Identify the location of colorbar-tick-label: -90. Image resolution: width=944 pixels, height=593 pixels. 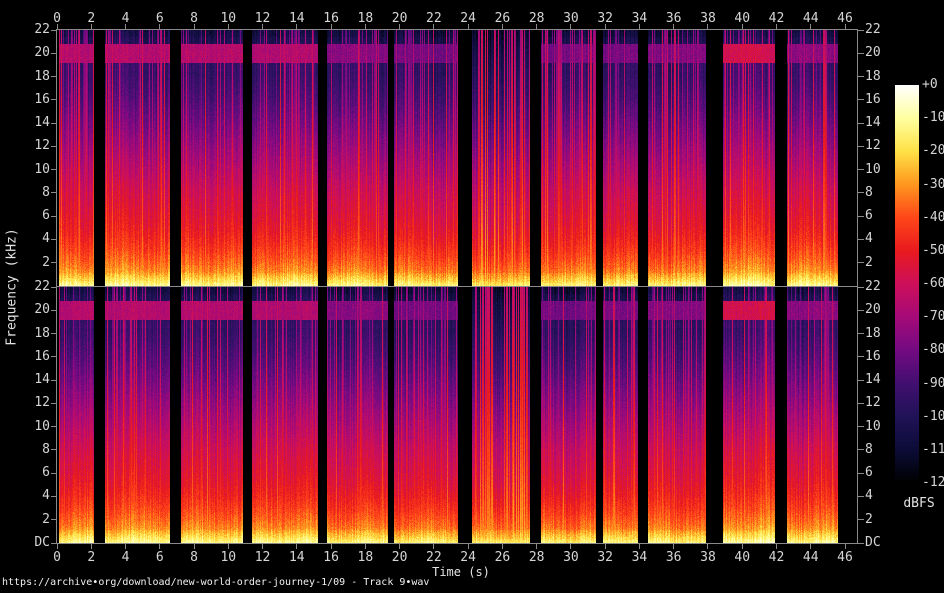
(933, 383).